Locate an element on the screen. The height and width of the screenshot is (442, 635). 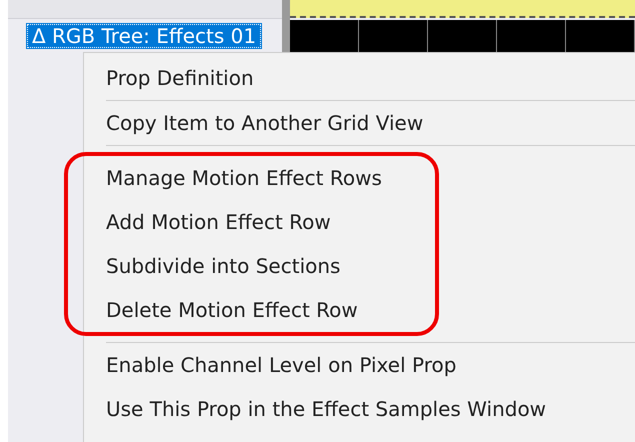
menu-item: Copy Item to Another Grid View is located at coordinates (359, 123).